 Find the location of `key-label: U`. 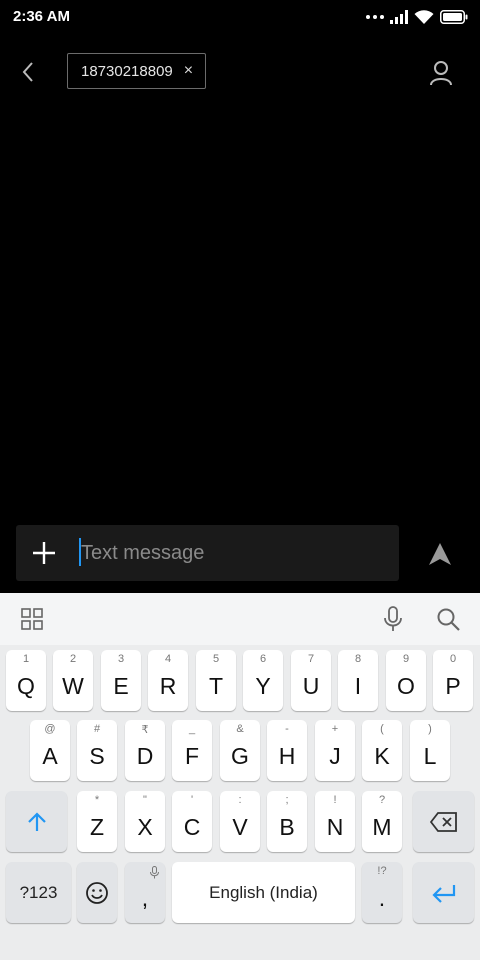

key-label: U is located at coordinates (311, 686).